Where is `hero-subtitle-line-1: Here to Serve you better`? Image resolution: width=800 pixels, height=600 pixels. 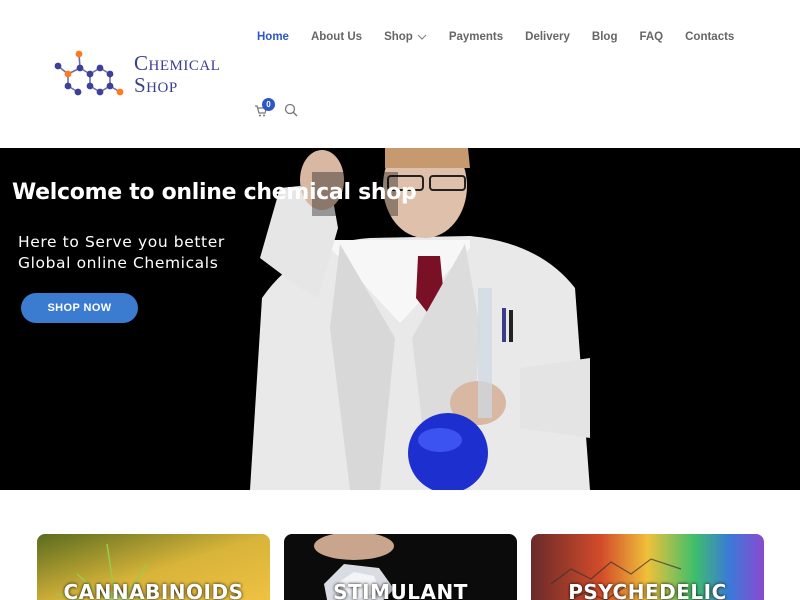 hero-subtitle-line-1: Here to Serve you better is located at coordinates (121, 242).